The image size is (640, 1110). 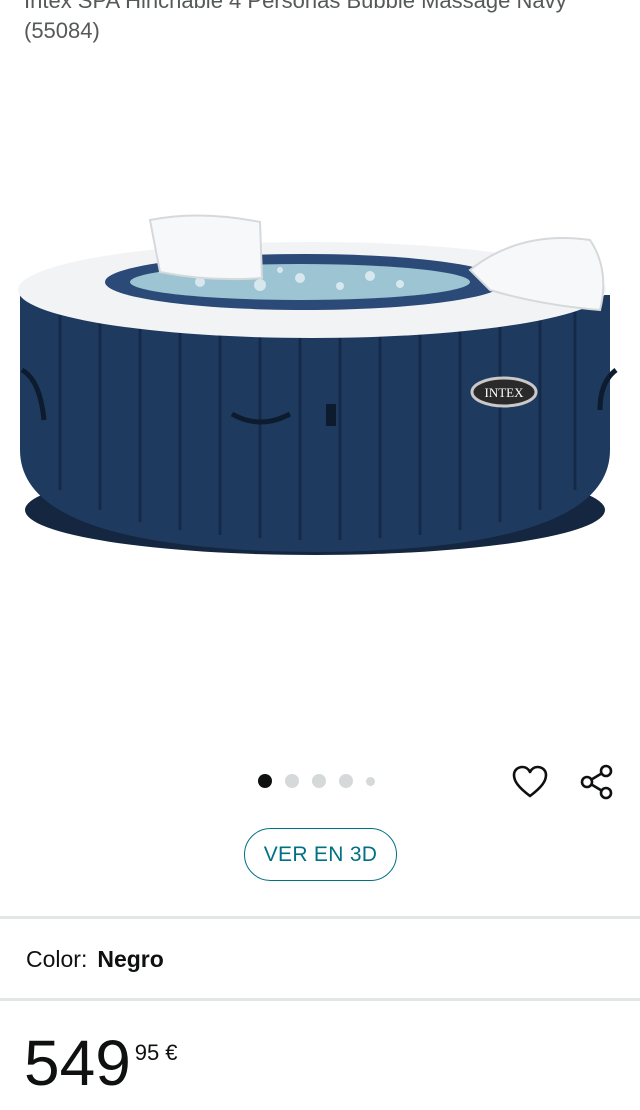 I want to click on price-whole: 549, so click(x=77, y=1063).